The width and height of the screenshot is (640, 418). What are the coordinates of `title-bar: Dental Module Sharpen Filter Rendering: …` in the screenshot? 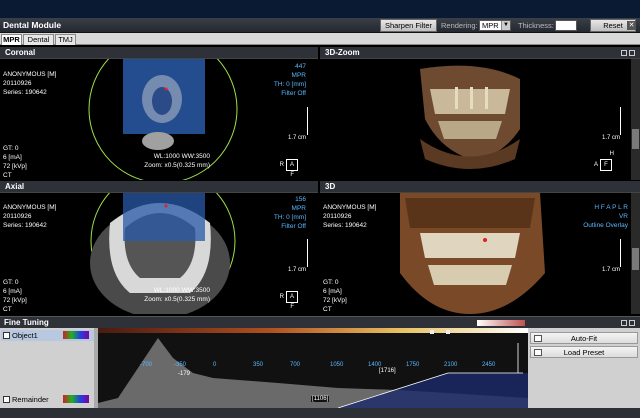 It's located at (320, 25).